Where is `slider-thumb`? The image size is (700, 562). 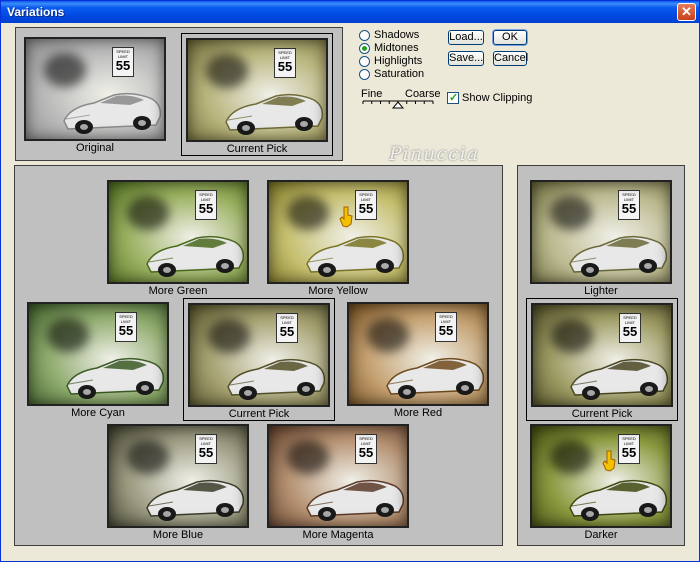
slider-thumb is located at coordinates (398, 105).